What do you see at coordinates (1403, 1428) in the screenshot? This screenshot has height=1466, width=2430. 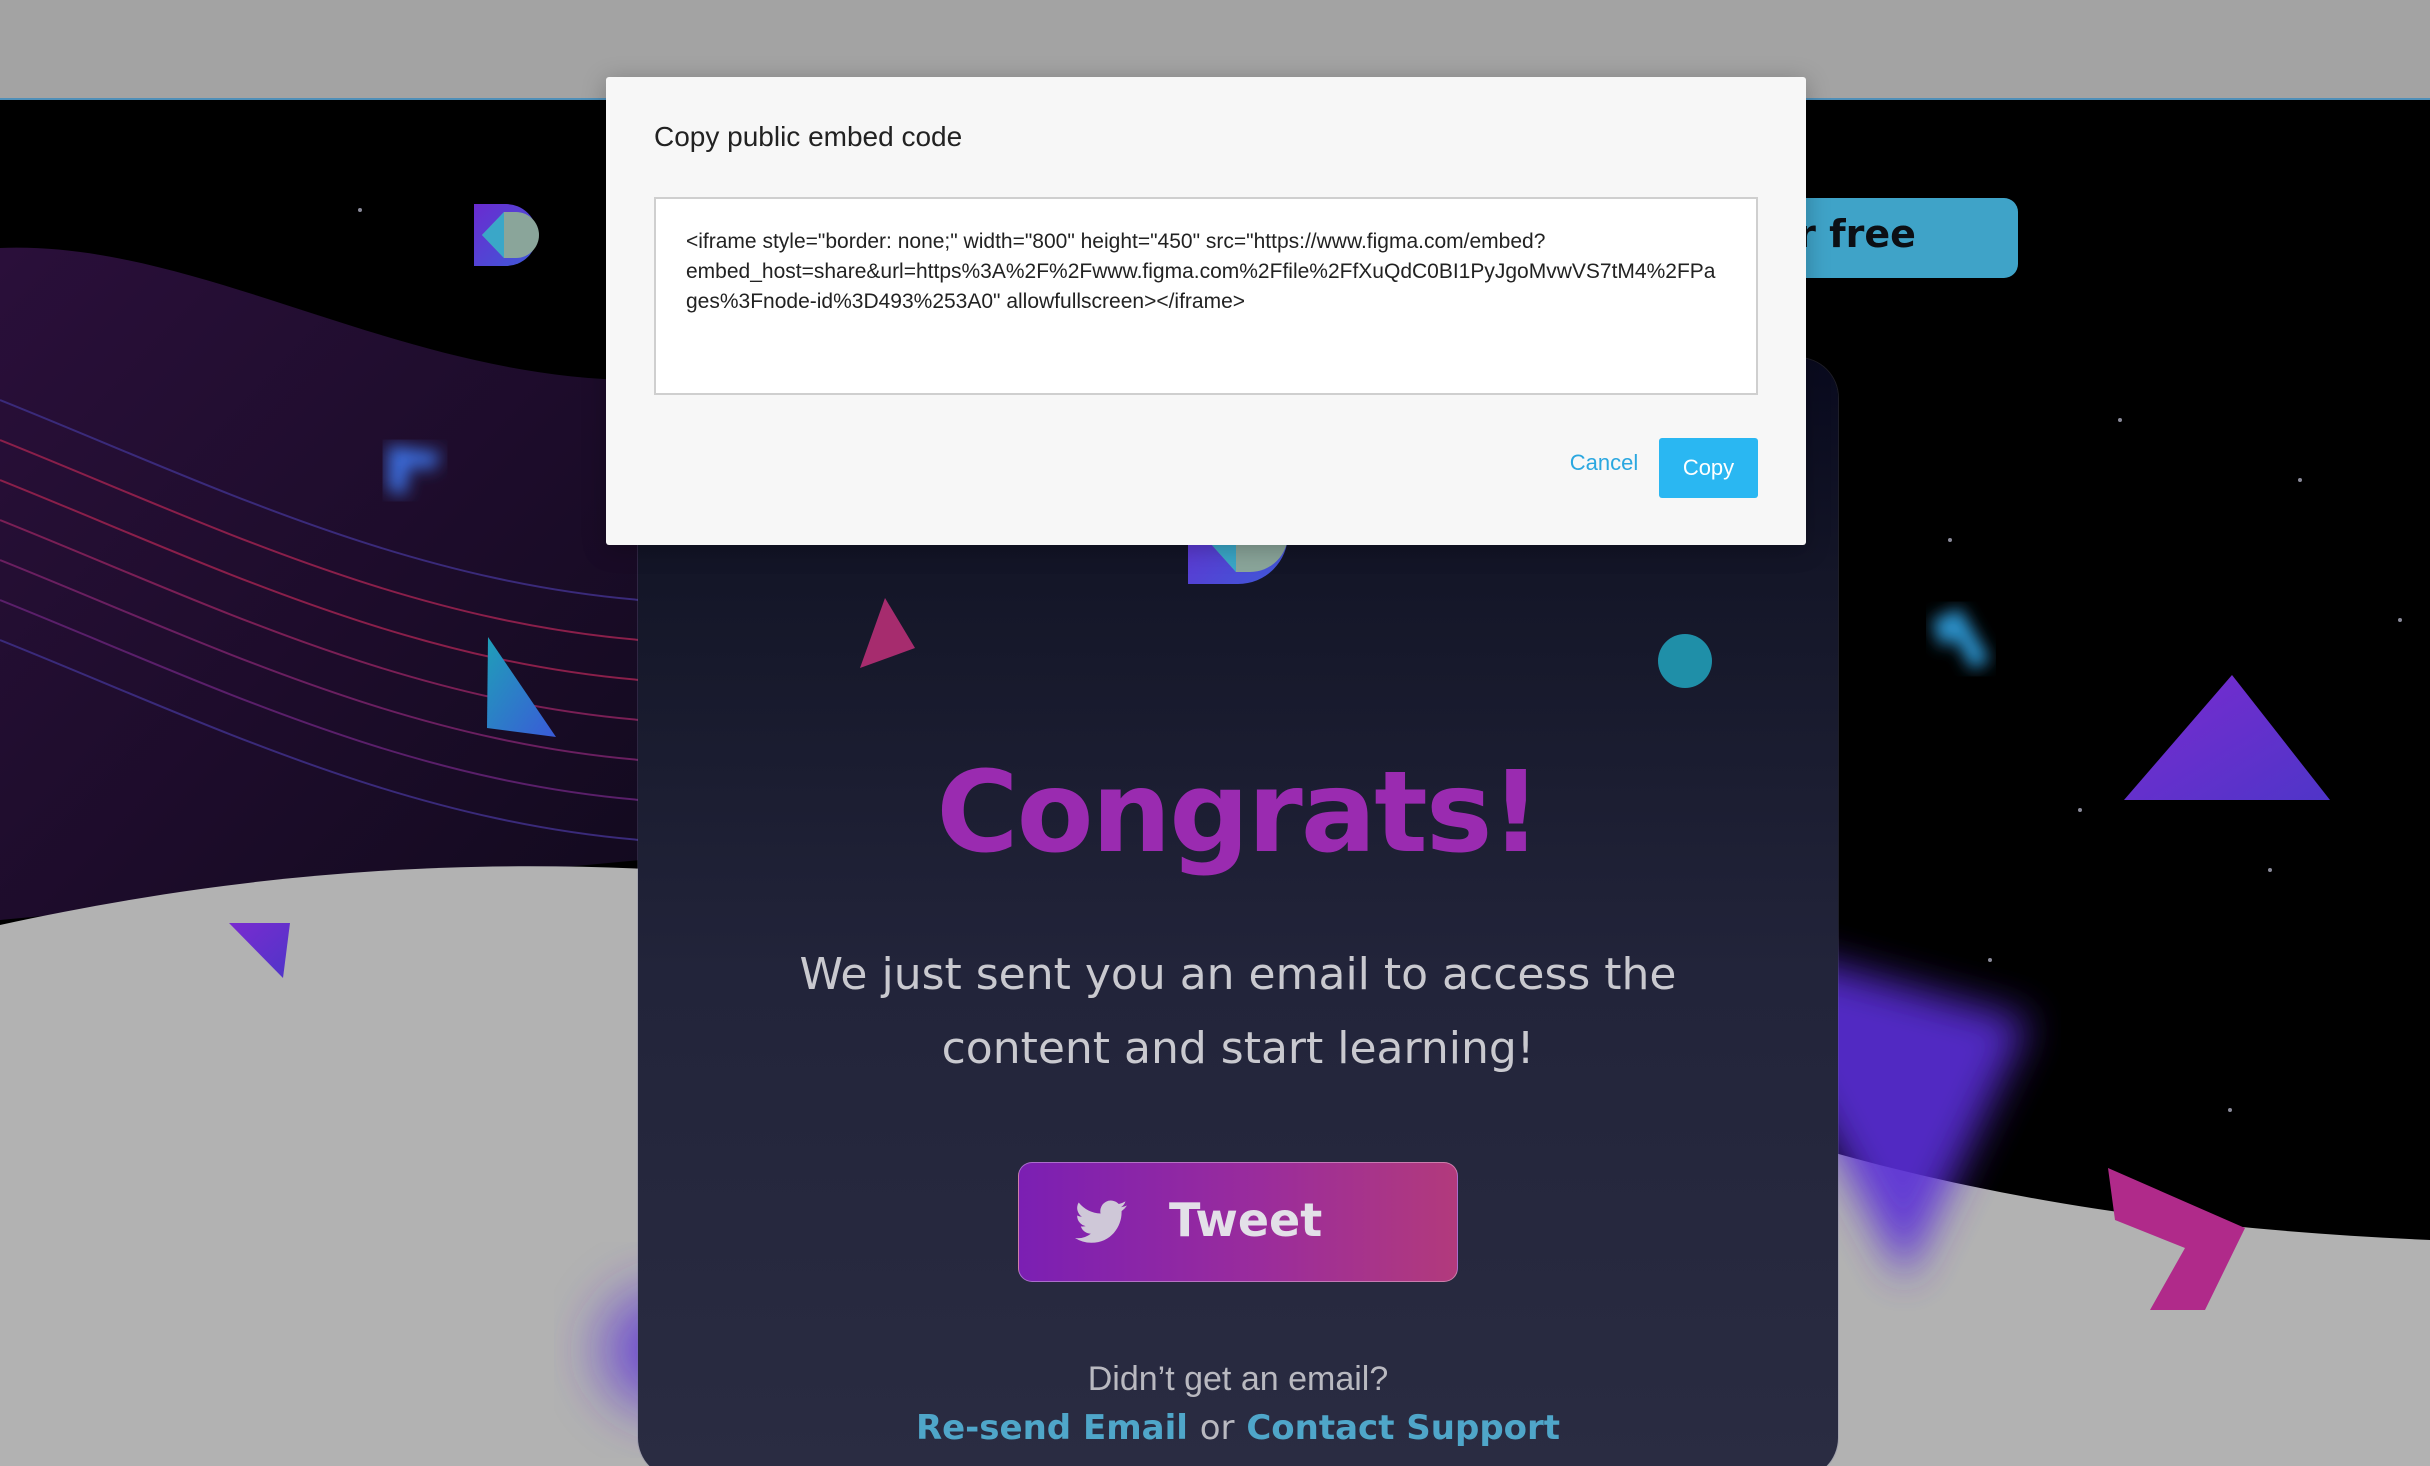 I see `contact-support-link: Contact Support` at bounding box center [1403, 1428].